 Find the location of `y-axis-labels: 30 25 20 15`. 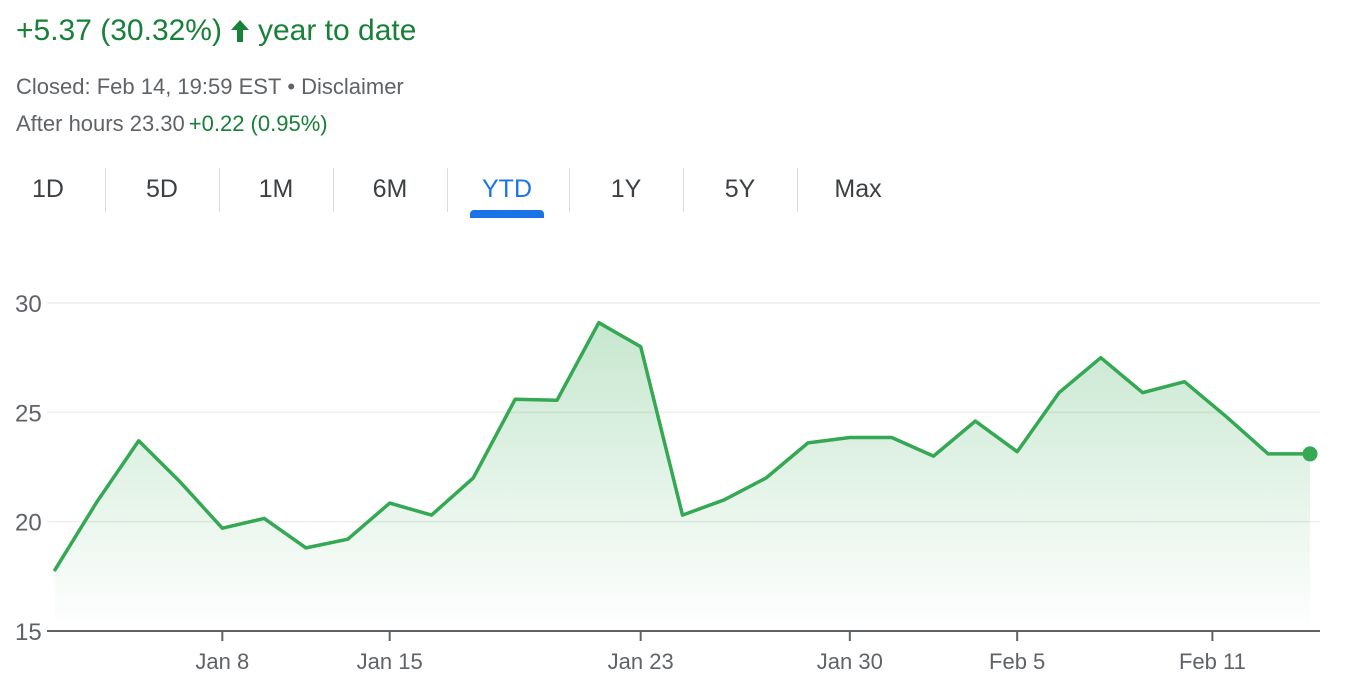

y-axis-labels: 30 25 20 15 is located at coordinates (28, 468).